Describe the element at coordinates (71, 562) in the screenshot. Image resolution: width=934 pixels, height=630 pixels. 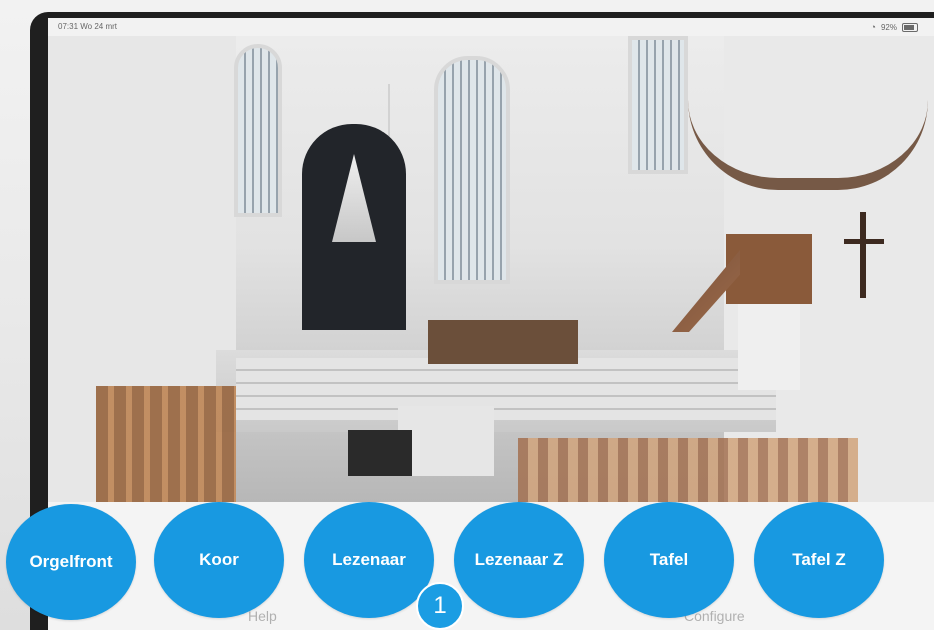
I see `preset-orgelfront-button: Orgelfront` at that location.